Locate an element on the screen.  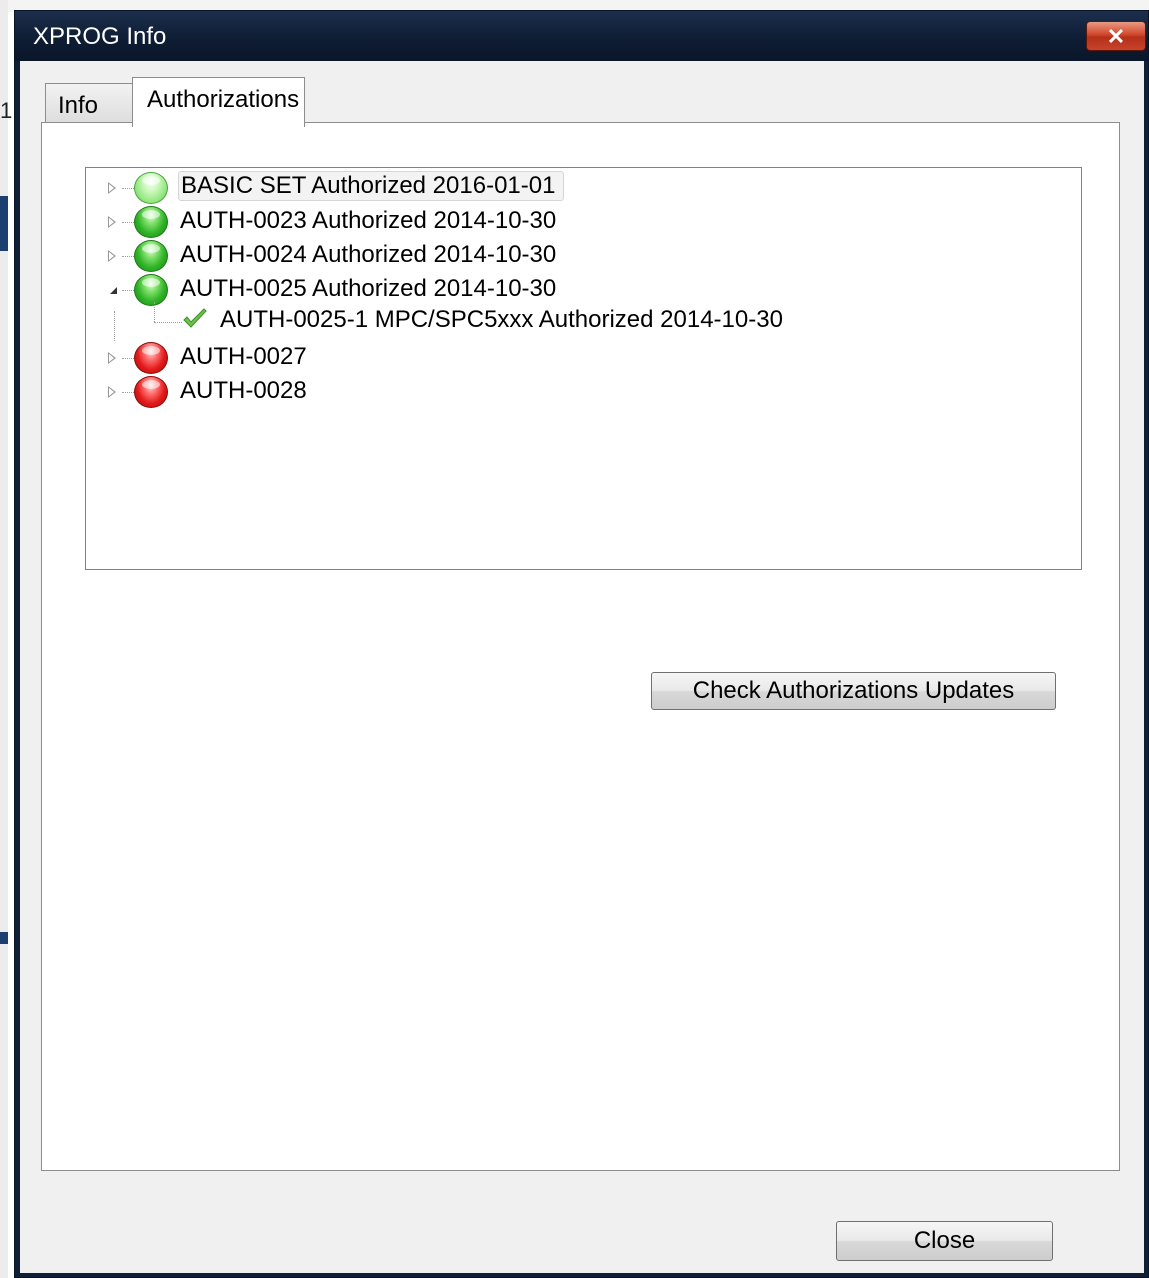
close-icon: ✕ is located at coordinates (1116, 36).